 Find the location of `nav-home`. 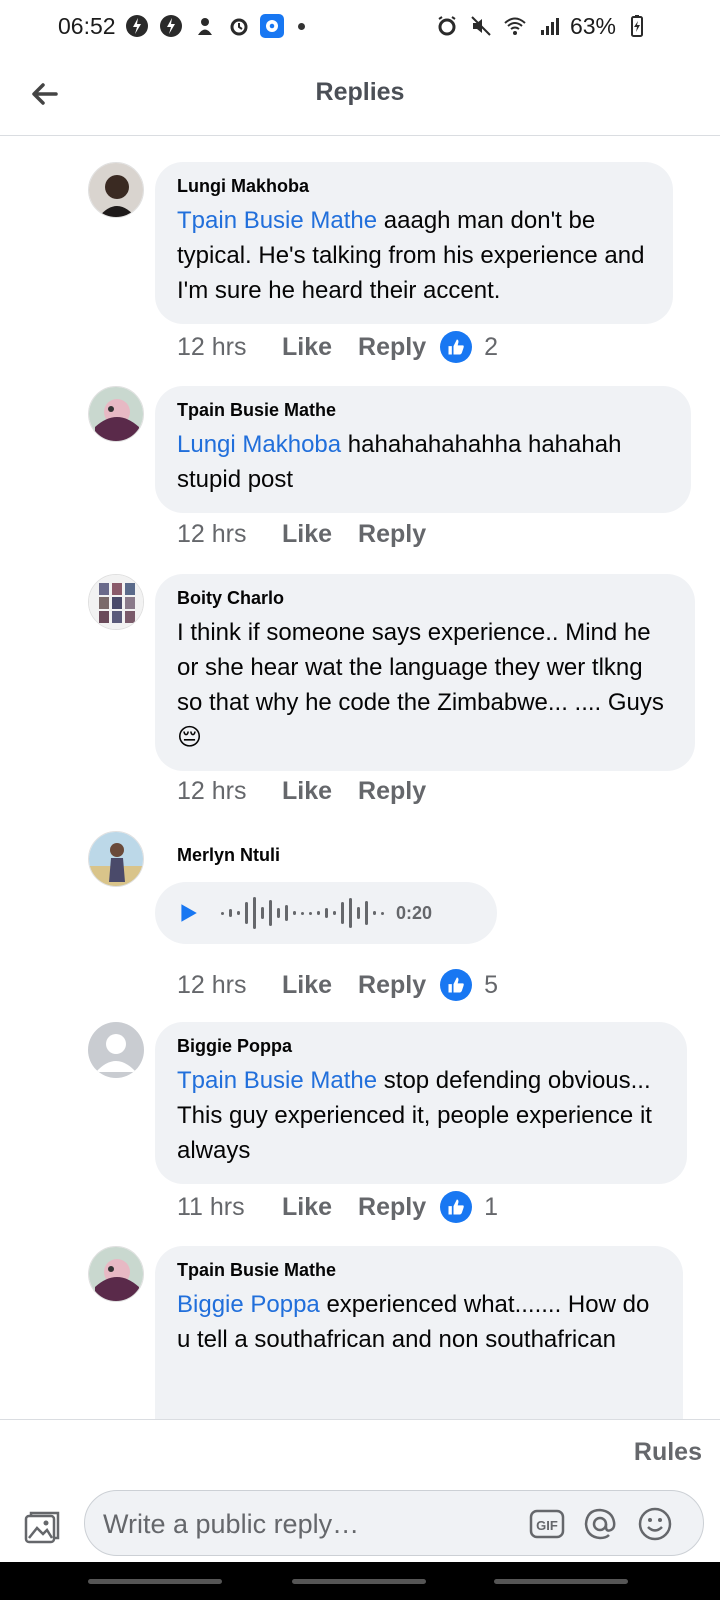

nav-home is located at coordinates (359, 1581).